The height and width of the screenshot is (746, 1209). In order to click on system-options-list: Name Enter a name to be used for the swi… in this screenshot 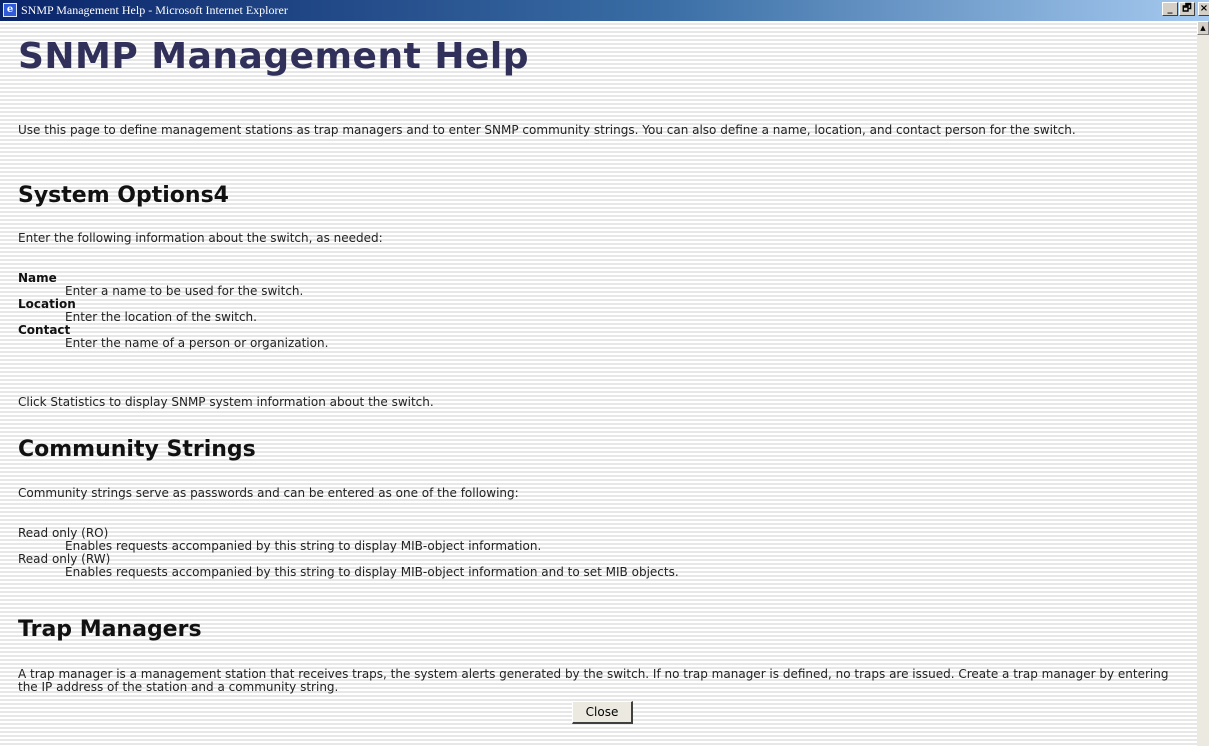, I will do `click(603, 311)`.